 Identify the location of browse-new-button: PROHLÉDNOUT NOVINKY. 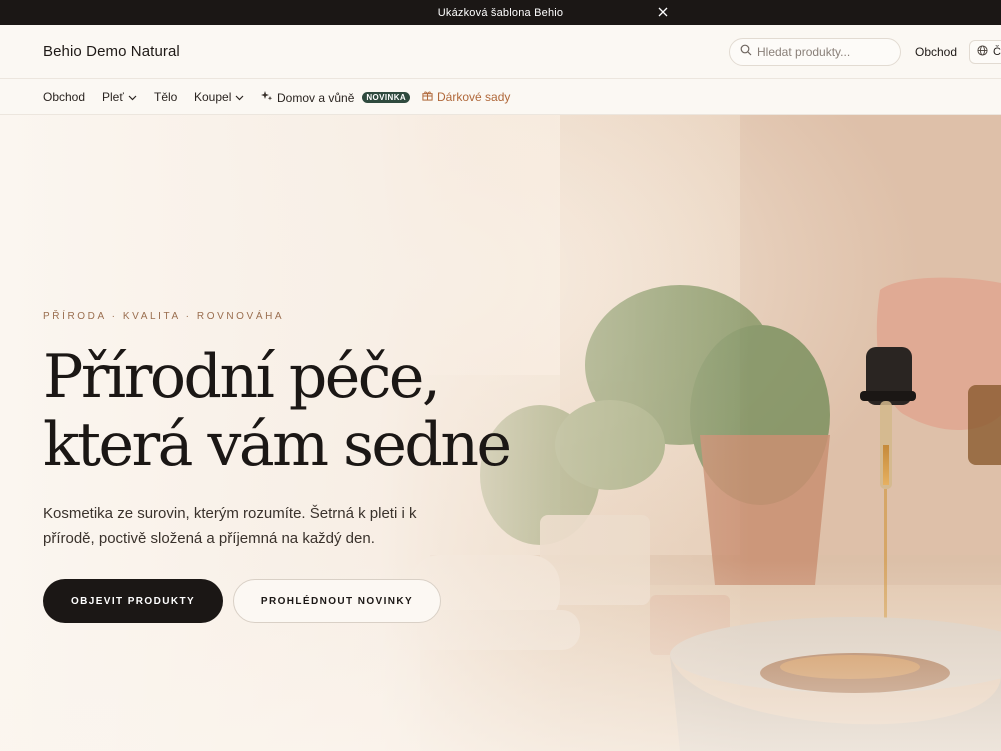
(337, 601).